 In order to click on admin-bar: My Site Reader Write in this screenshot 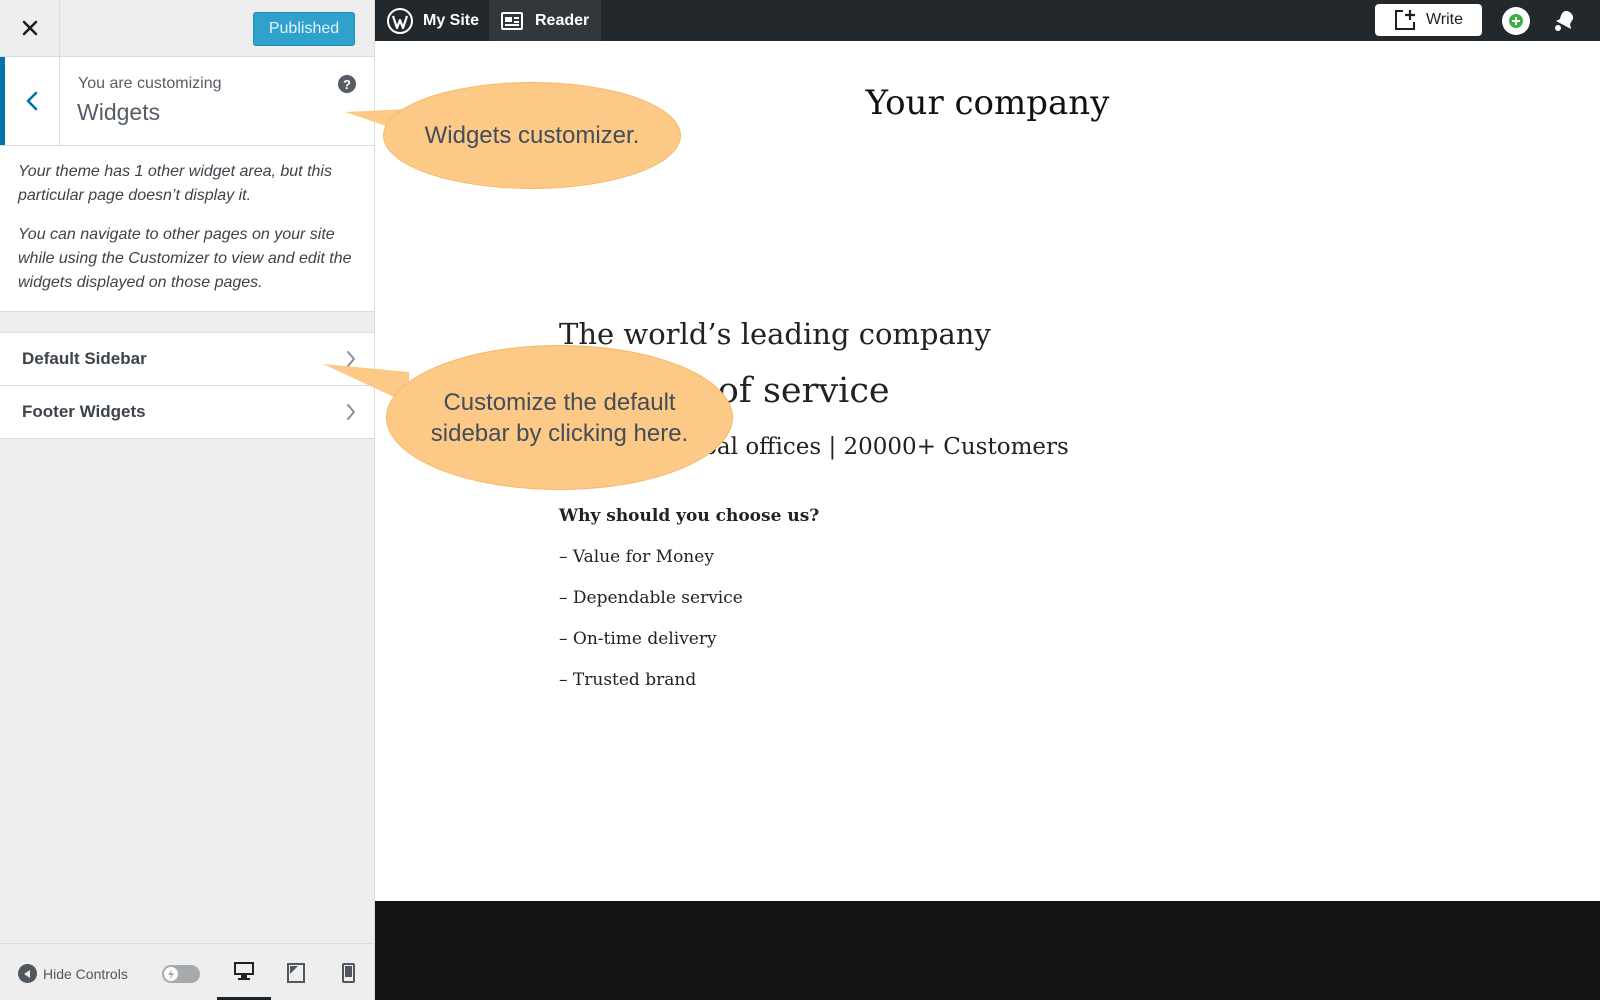, I will do `click(987, 20)`.